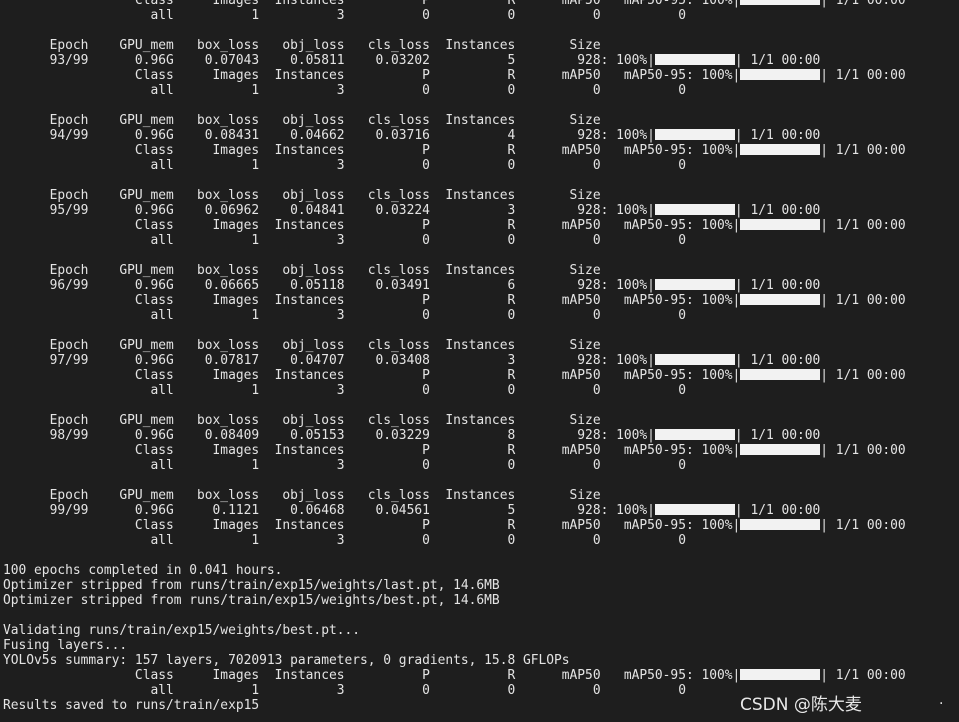 The image size is (959, 722). I want to click on watermark-label: CSDN @陈大麦, so click(801, 705).